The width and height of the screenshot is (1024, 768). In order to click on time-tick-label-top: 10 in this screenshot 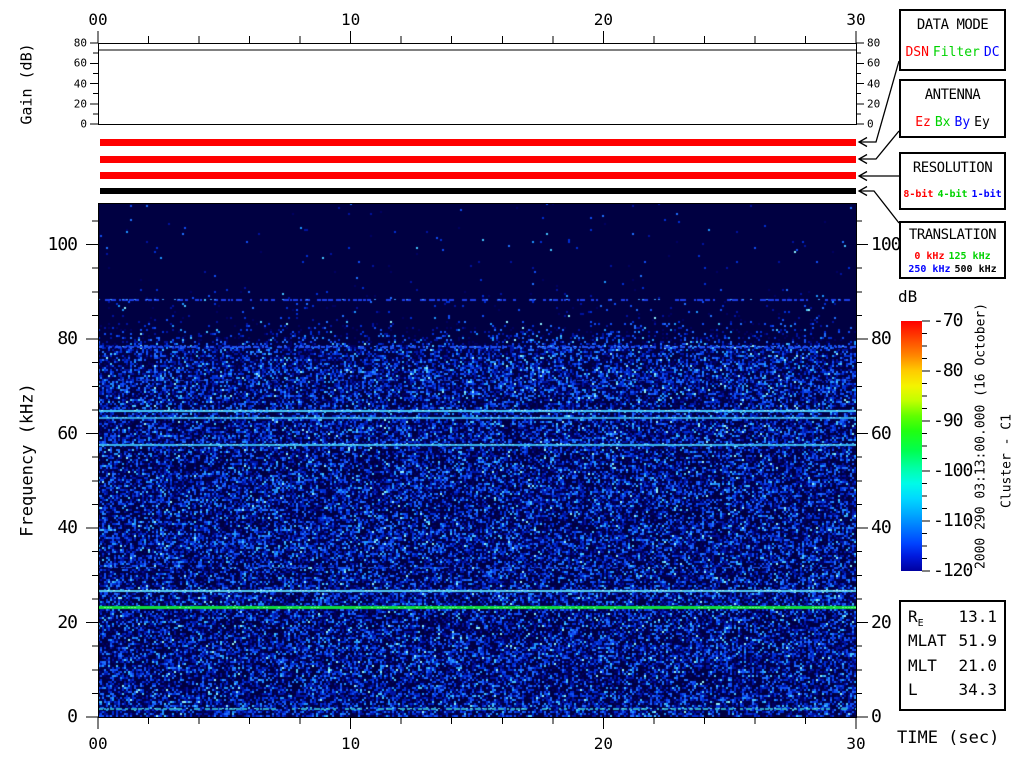, I will do `click(351, 19)`.